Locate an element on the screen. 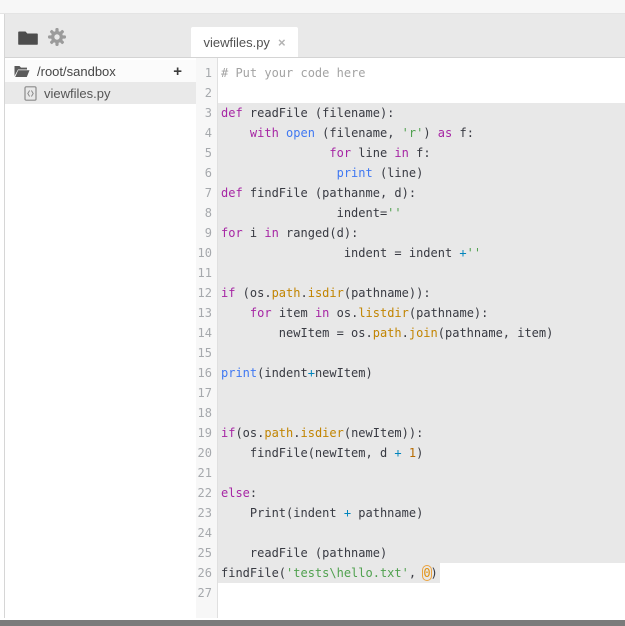  folder-icon is located at coordinates (28, 37).